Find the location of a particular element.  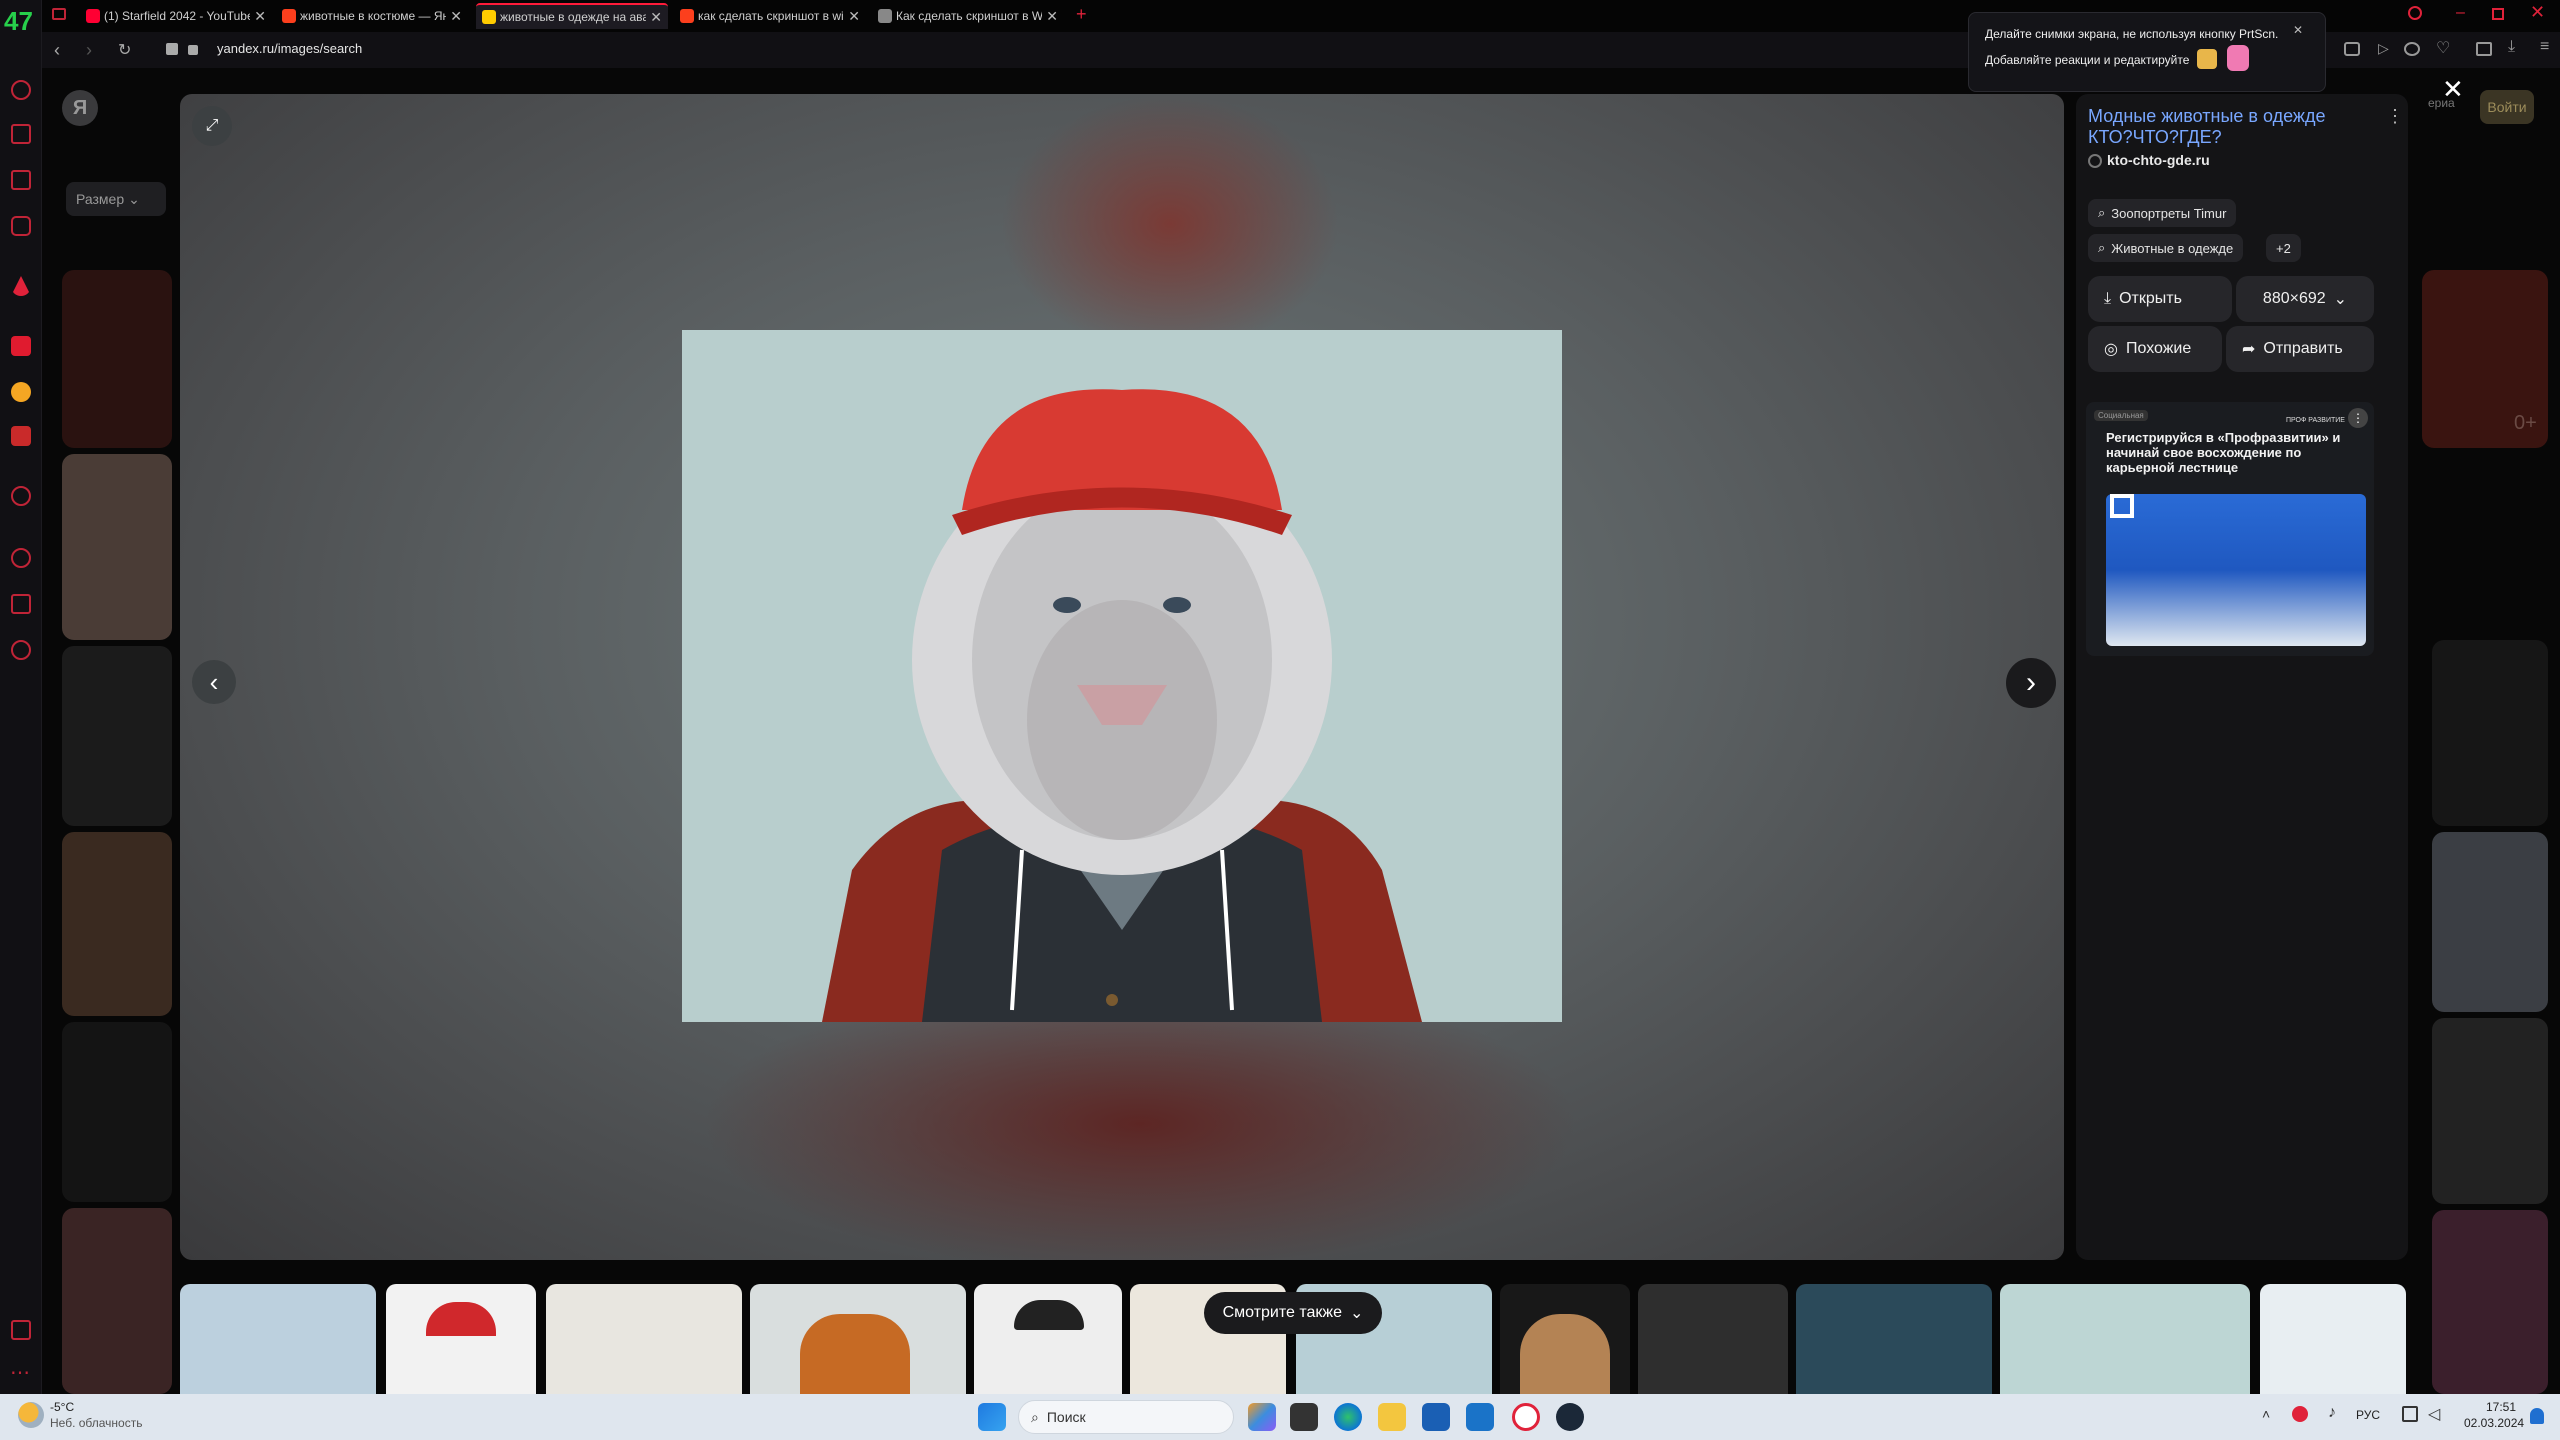

tag-chip: ⌕ Животные в одежде is located at coordinates (2166, 248).